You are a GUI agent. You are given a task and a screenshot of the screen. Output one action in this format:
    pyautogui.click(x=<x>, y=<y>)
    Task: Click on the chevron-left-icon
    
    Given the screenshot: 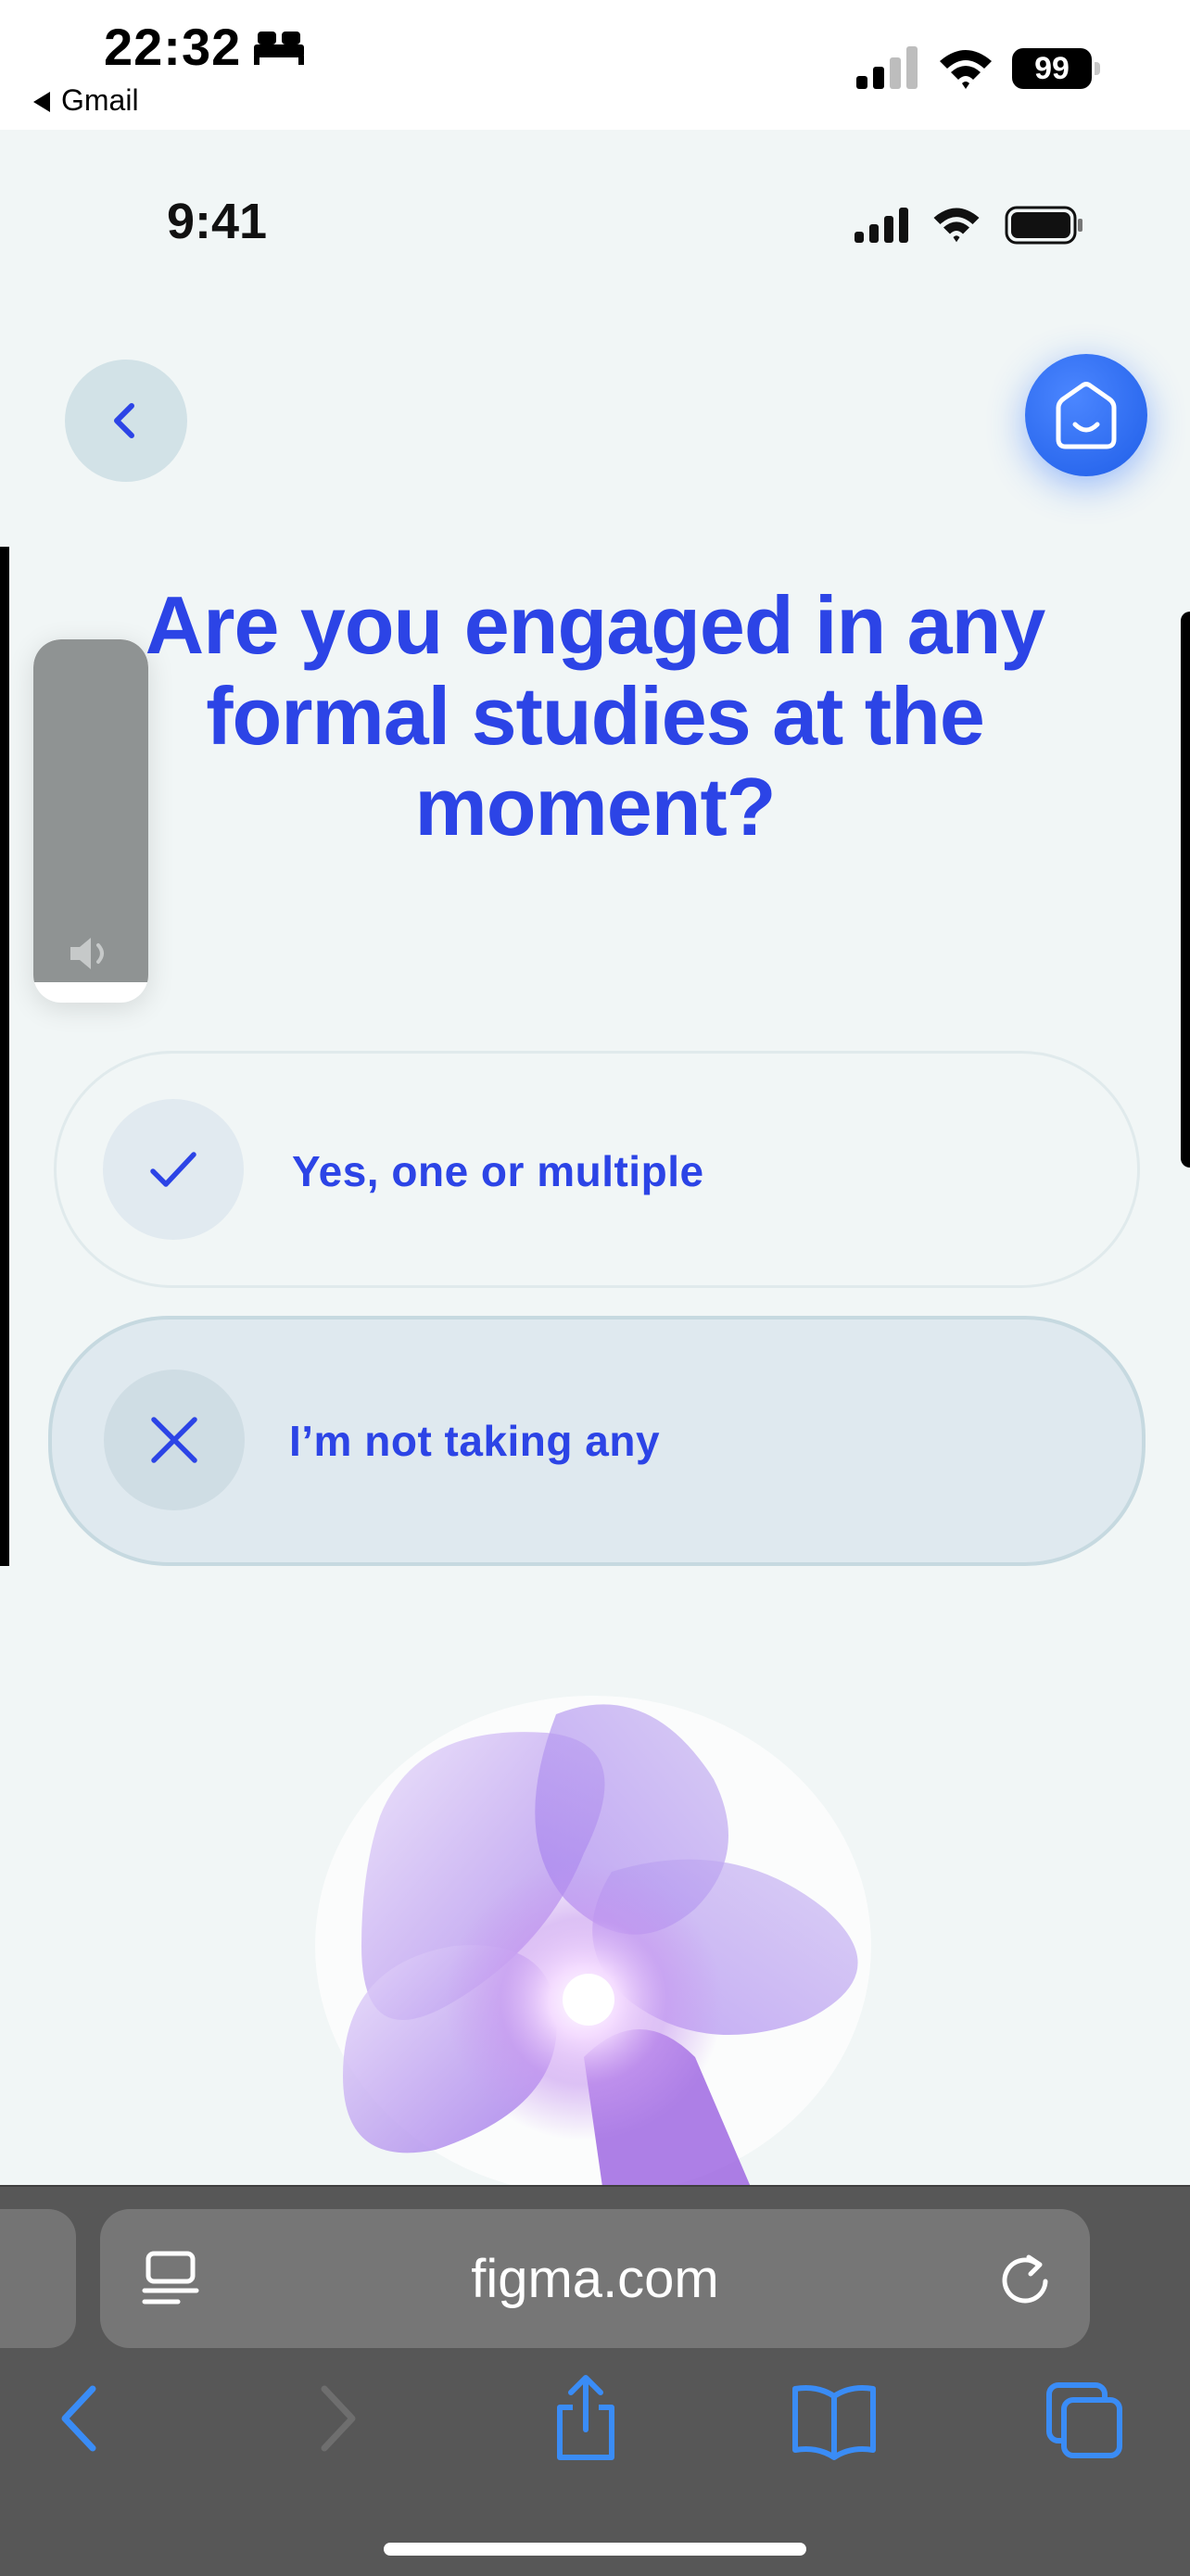 What is the action you would take?
    pyautogui.click(x=124, y=421)
    